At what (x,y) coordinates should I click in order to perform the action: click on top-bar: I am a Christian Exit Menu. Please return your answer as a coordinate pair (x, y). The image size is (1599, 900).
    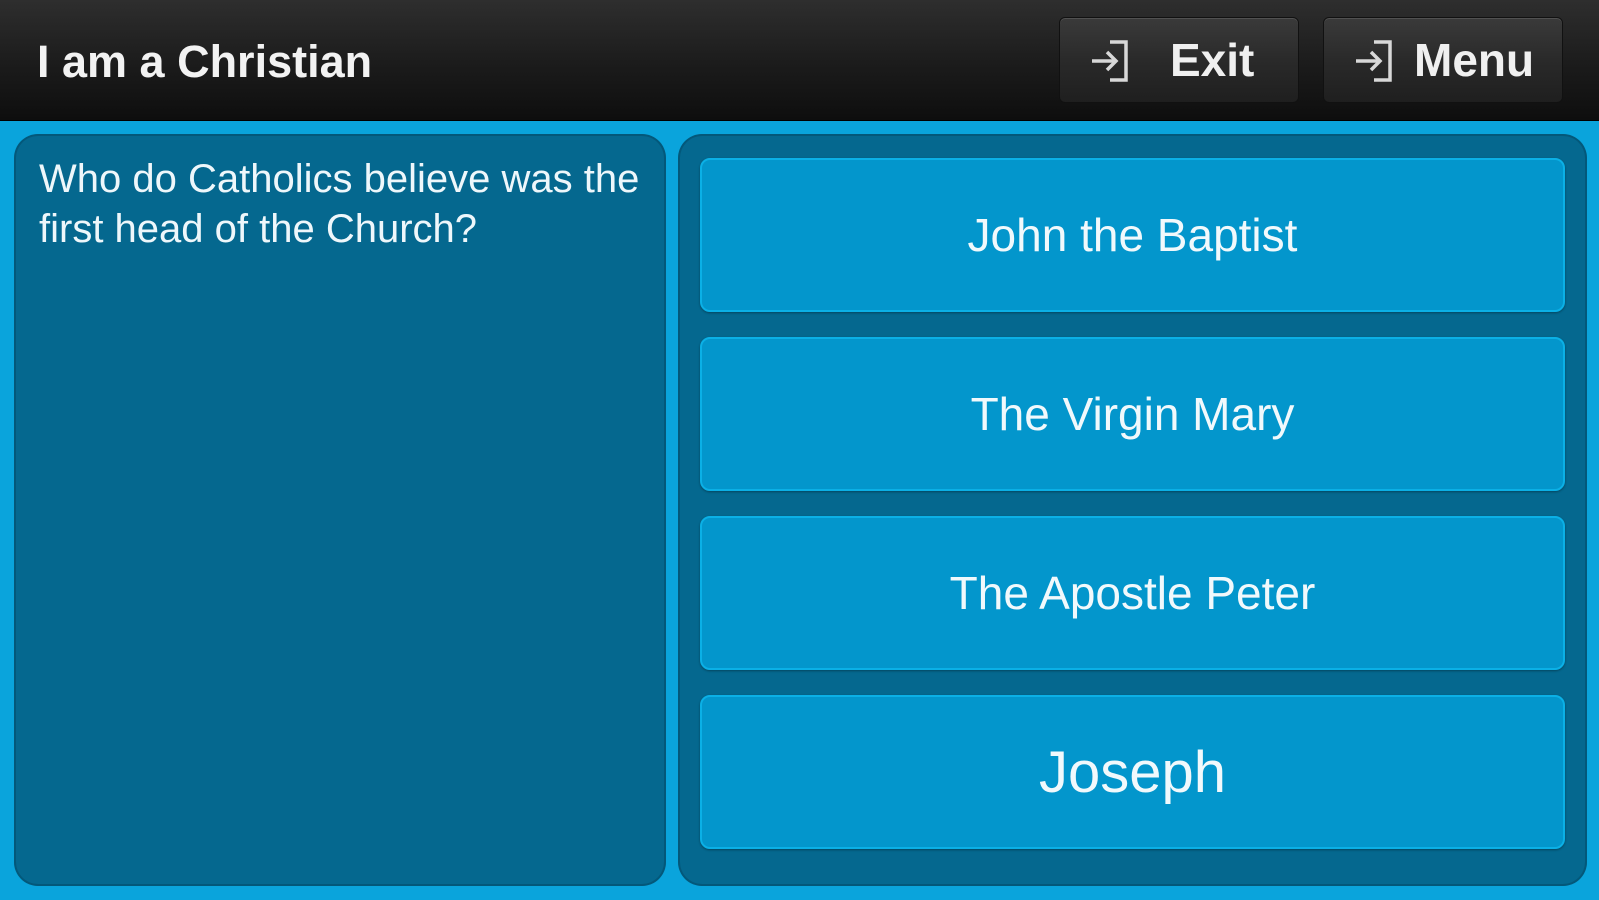
    Looking at the image, I should click on (799, 60).